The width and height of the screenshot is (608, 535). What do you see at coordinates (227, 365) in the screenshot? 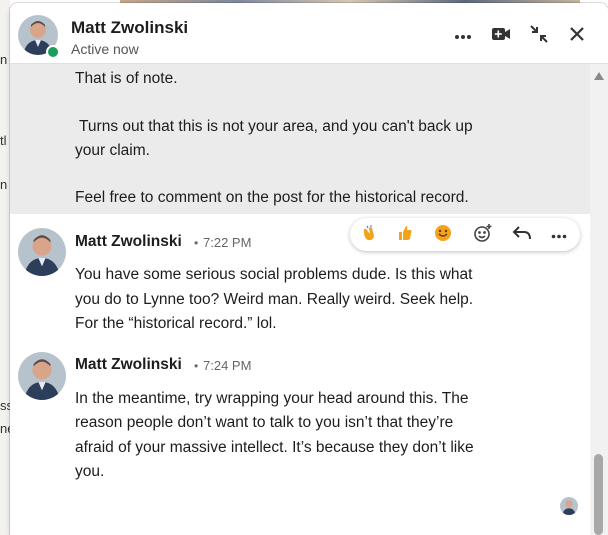
I see `message-timestamp: 7:24 PM` at bounding box center [227, 365].